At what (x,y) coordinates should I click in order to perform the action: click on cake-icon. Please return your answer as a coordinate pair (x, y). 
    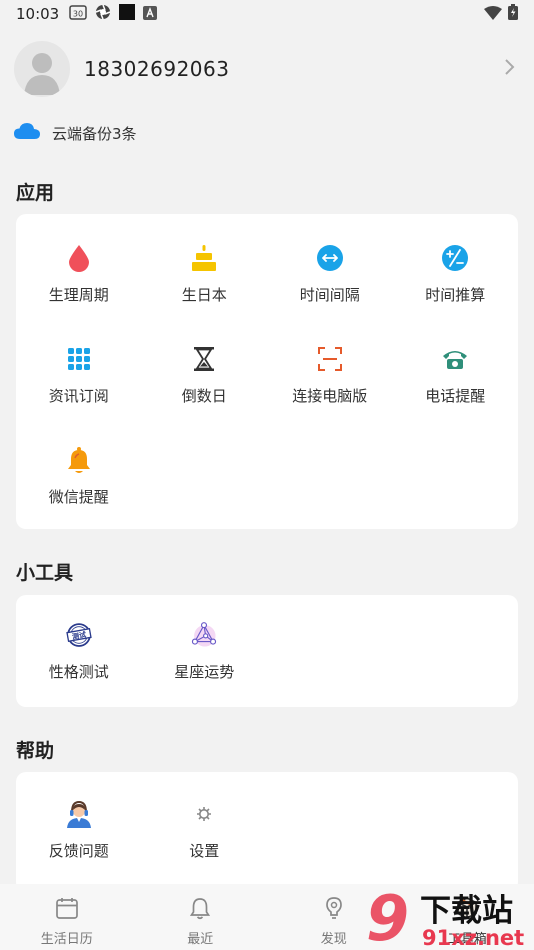
    Looking at the image, I should click on (204, 258).